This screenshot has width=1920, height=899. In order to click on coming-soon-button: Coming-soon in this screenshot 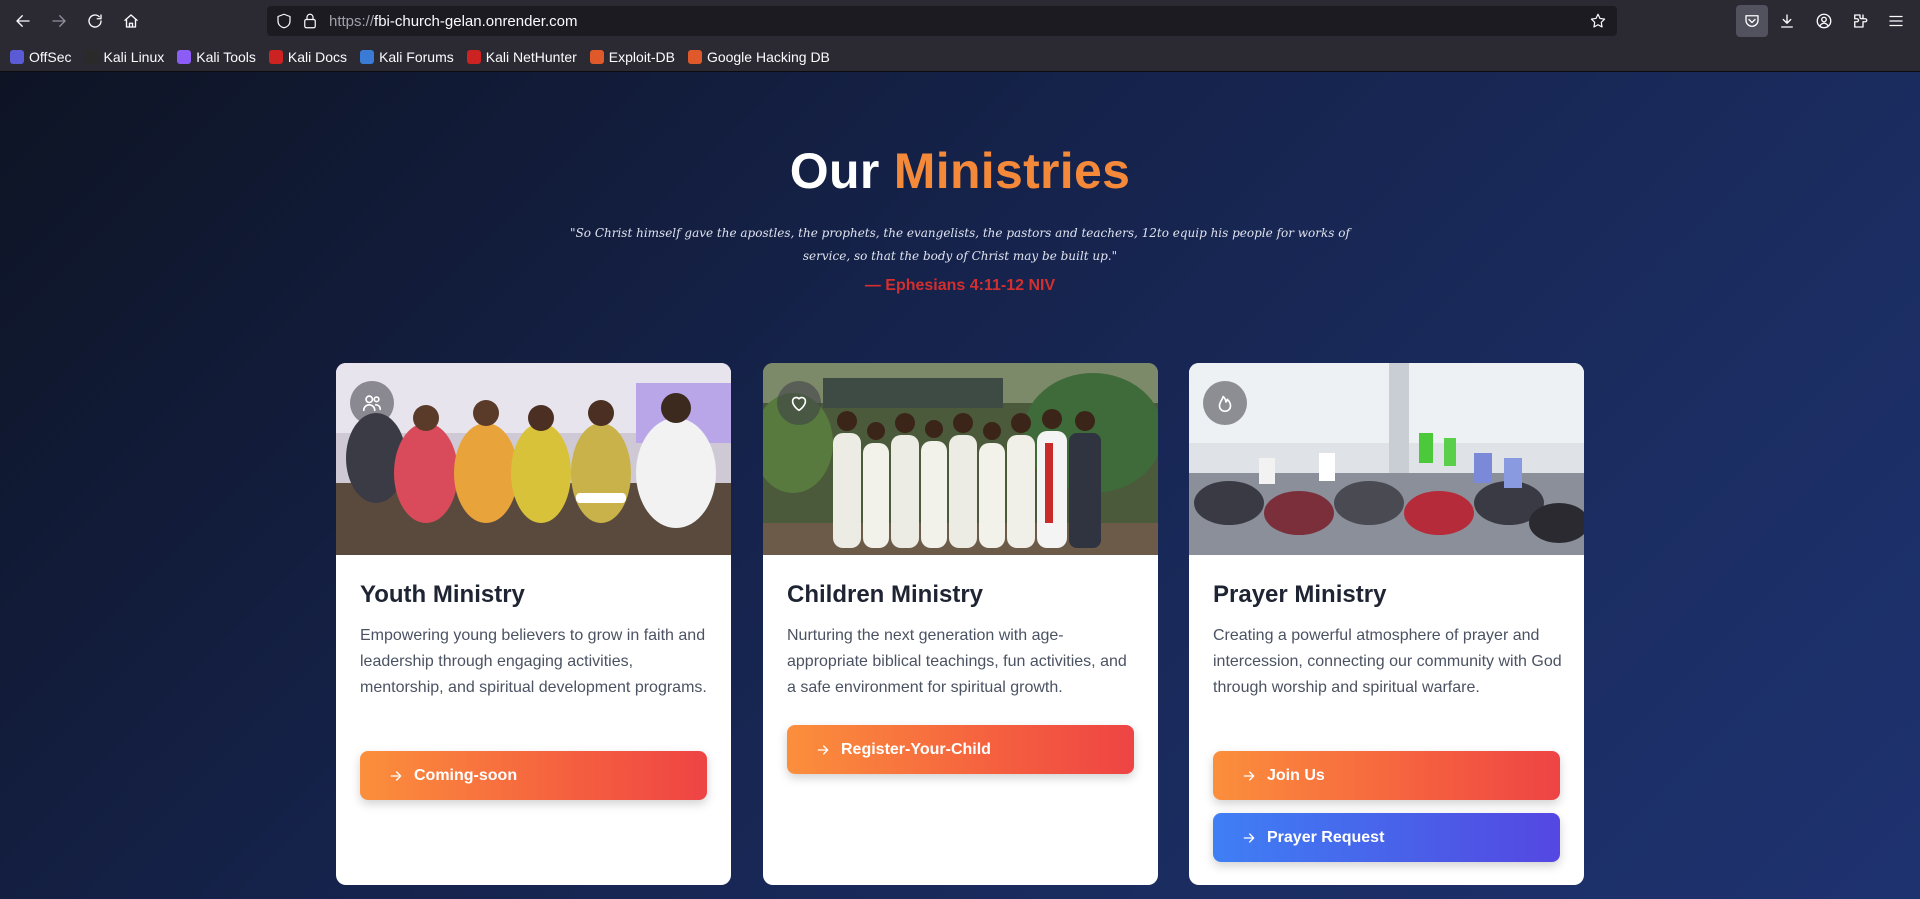, I will do `click(533, 775)`.